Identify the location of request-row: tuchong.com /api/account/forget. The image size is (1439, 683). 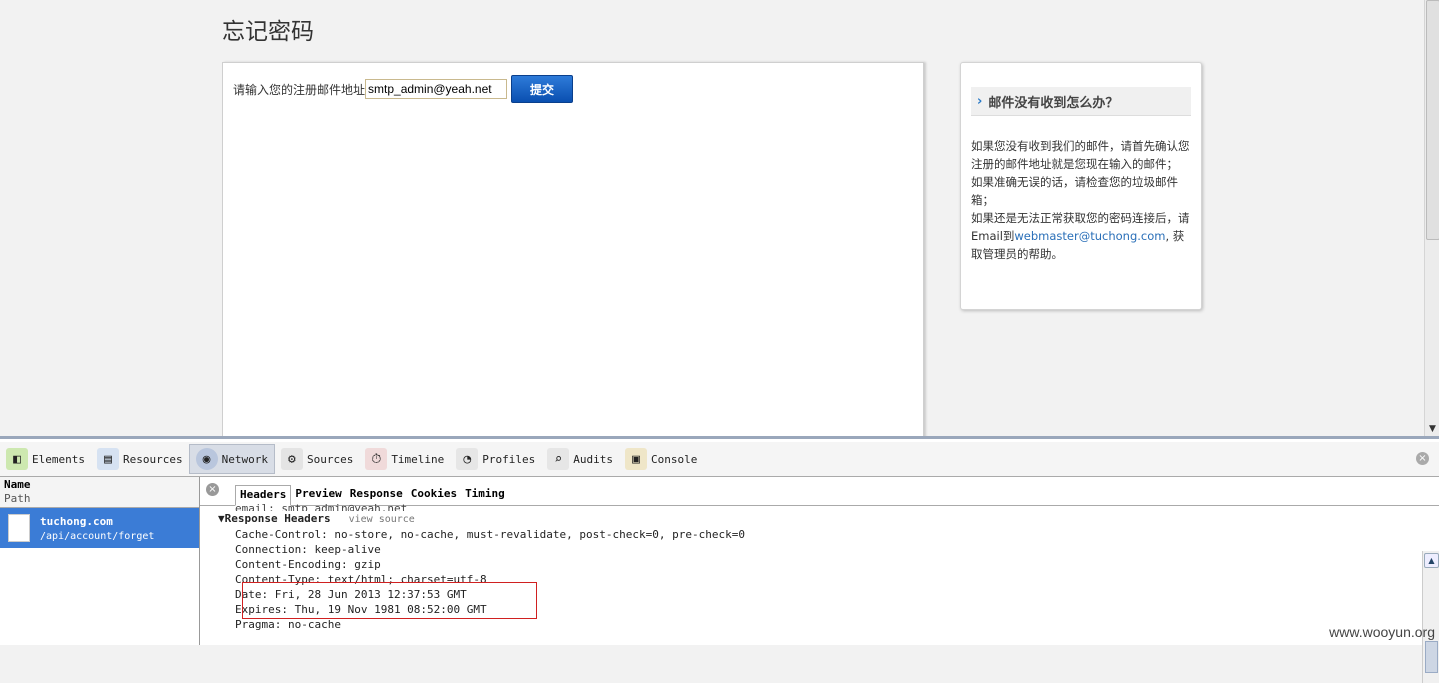
(99, 528).